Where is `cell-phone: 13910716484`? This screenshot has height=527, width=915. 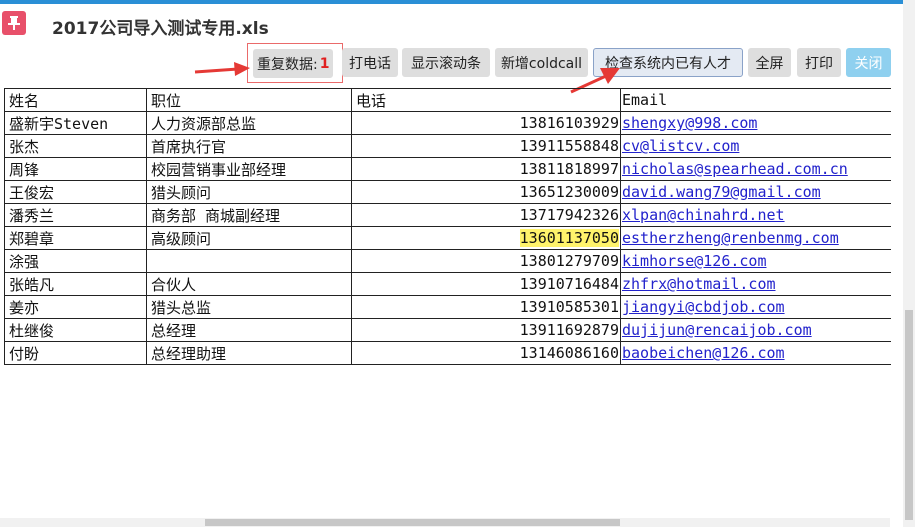
cell-phone: 13910716484 is located at coordinates (486, 284).